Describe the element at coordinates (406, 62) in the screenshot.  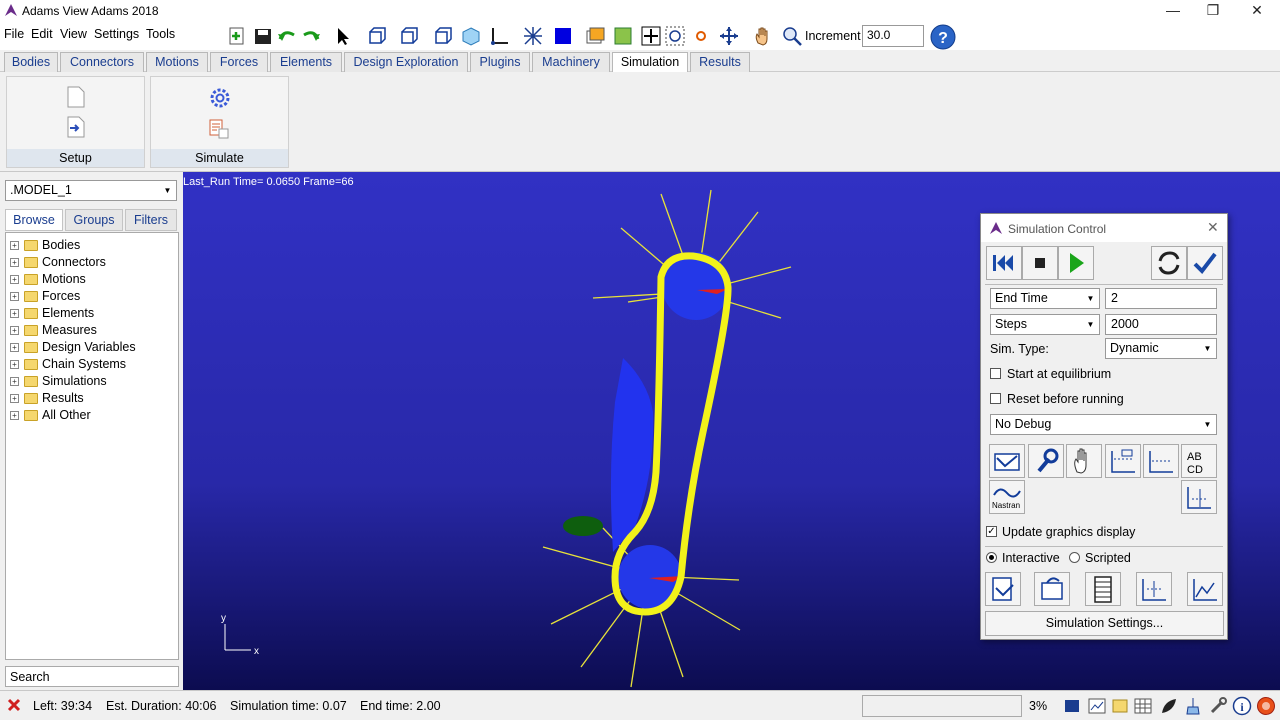
I see `tab-design-exploration: Design Exploration` at that location.